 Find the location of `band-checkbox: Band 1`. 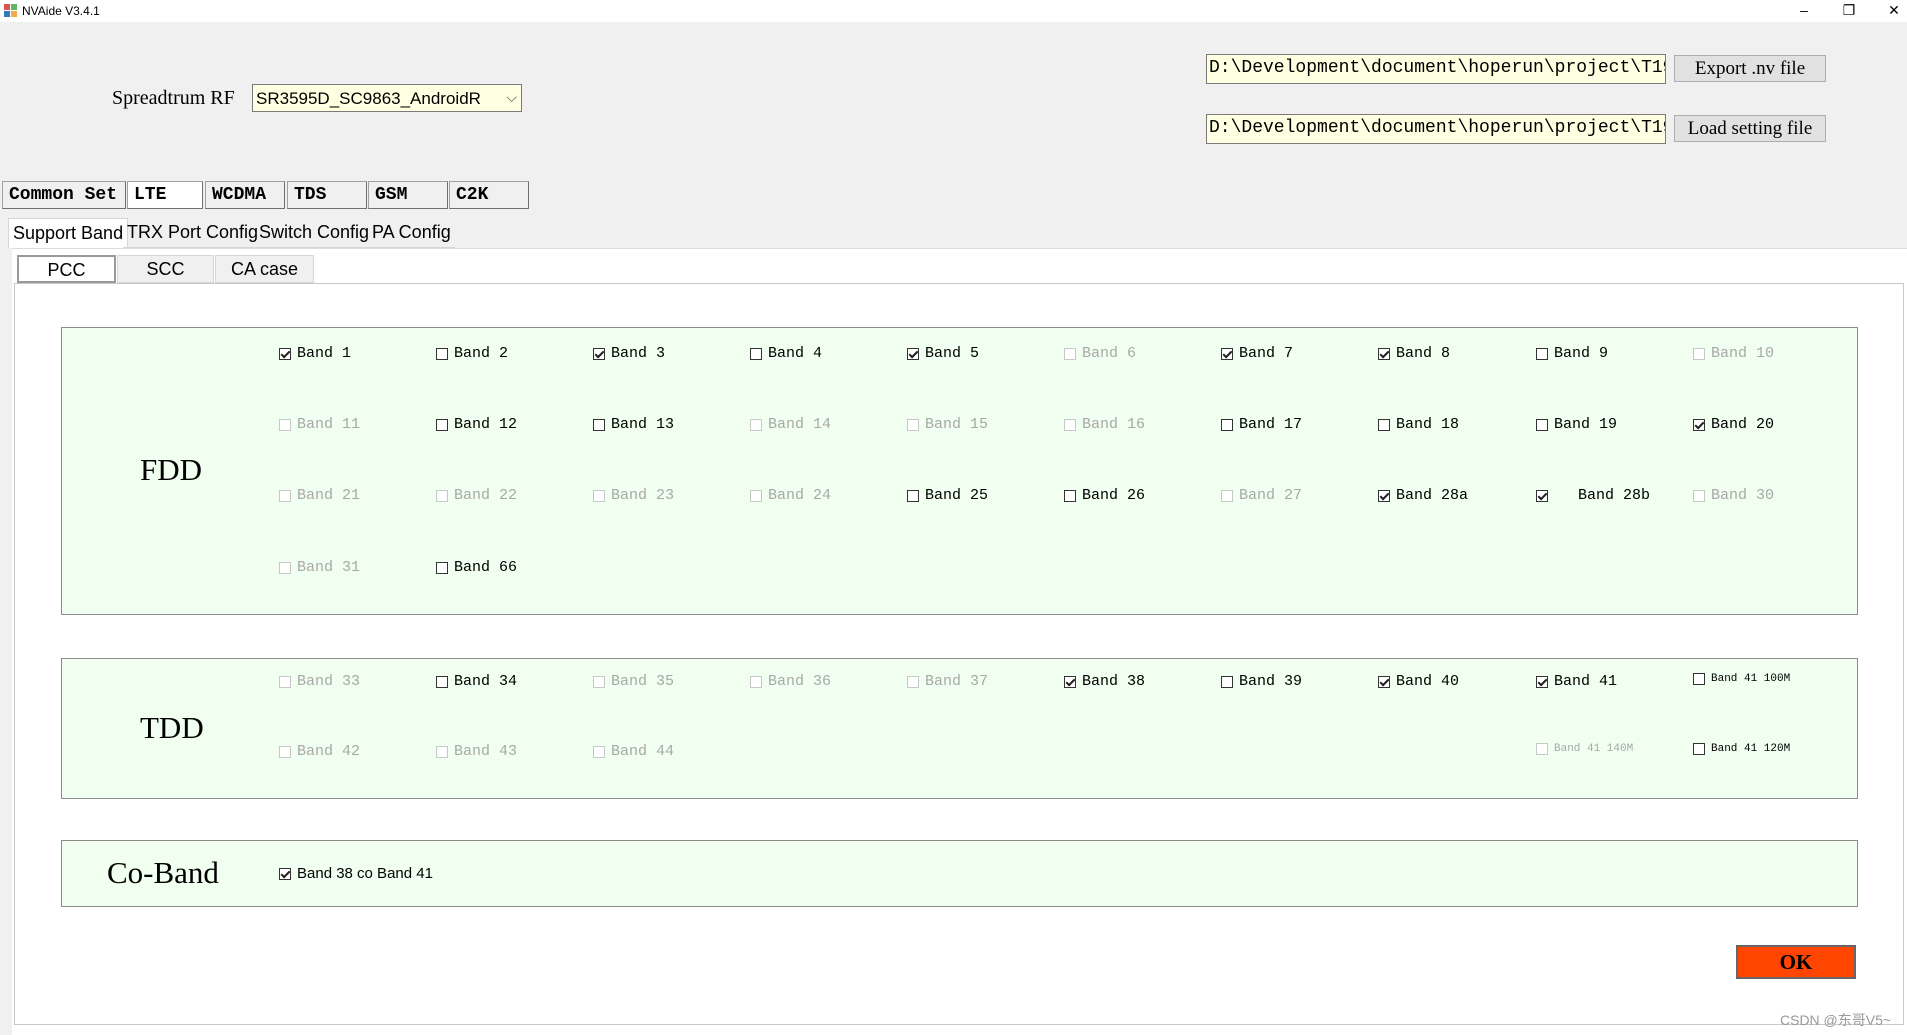

band-checkbox: Band 1 is located at coordinates (315, 353).